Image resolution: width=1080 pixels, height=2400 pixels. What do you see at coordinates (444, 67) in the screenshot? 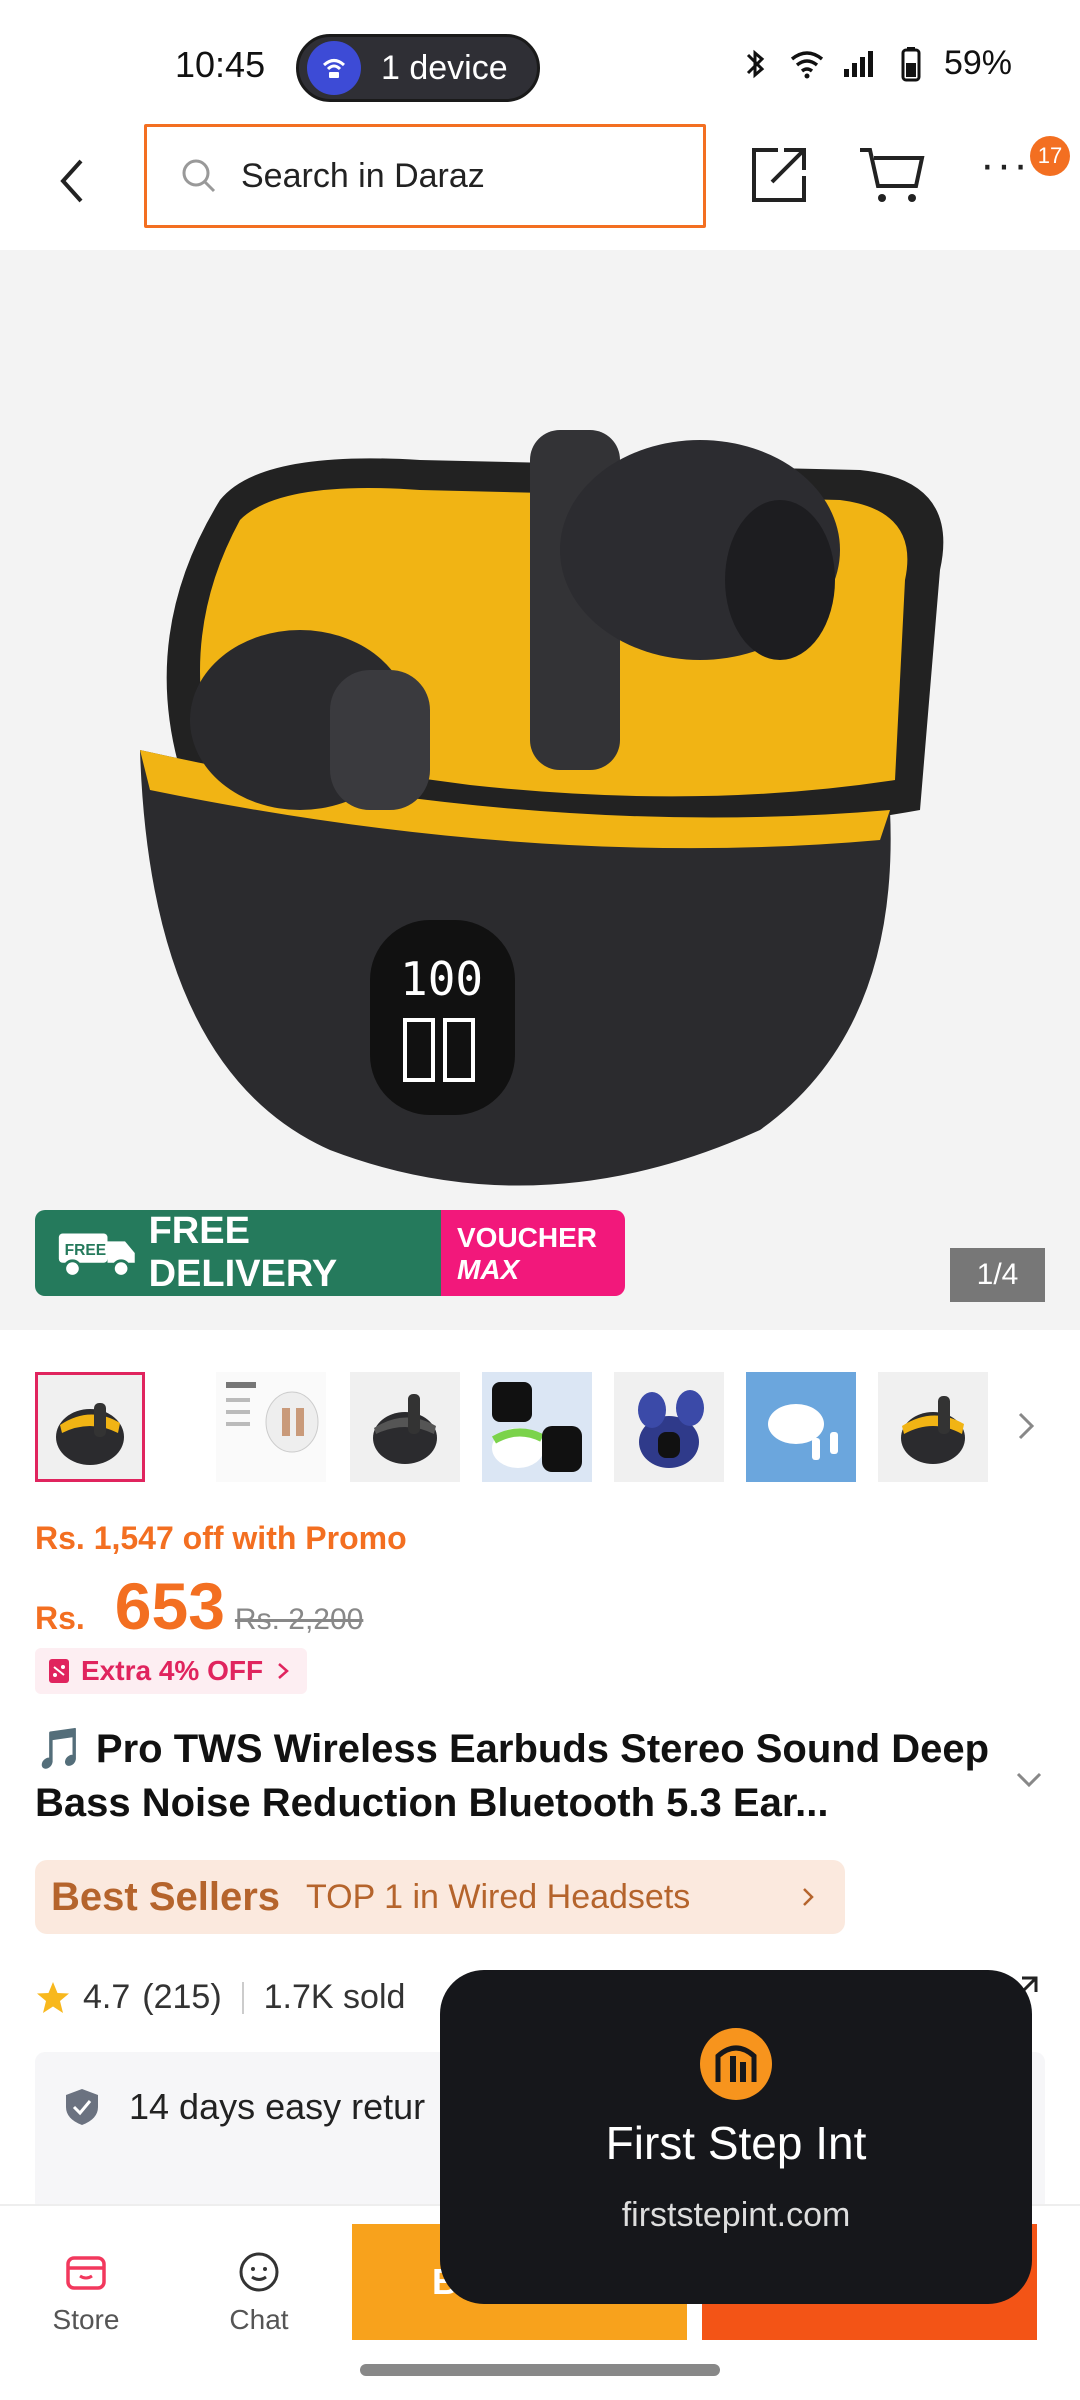
I see `device-label: 1 device` at bounding box center [444, 67].